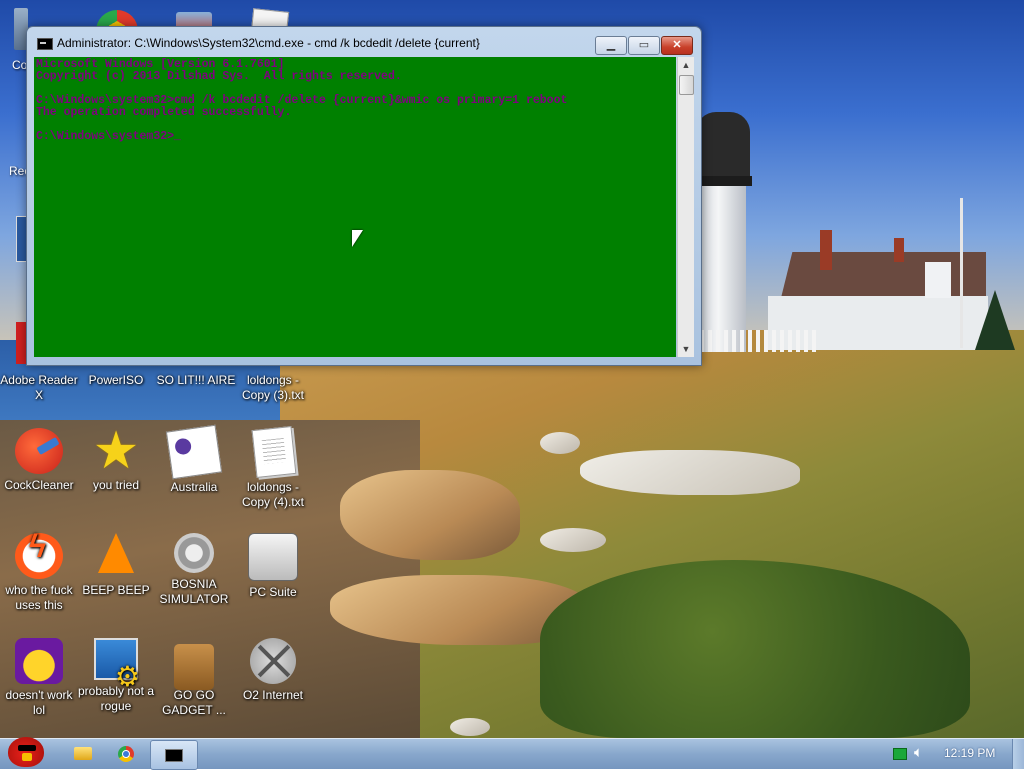 The width and height of the screenshot is (1024, 771). Describe the element at coordinates (116, 451) in the screenshot. I see `star-icon: ★` at that location.